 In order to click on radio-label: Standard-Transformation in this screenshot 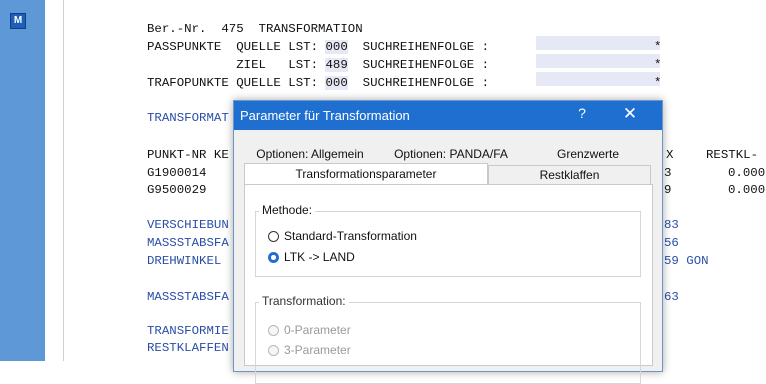, I will do `click(350, 236)`.